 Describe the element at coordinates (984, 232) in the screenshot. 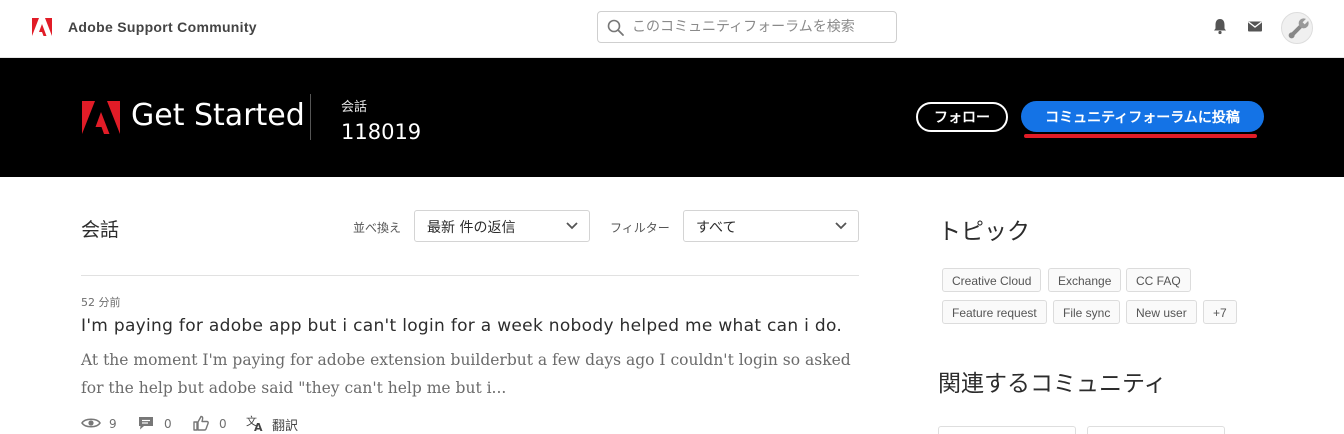

I see `topics-heading: トピック` at that location.